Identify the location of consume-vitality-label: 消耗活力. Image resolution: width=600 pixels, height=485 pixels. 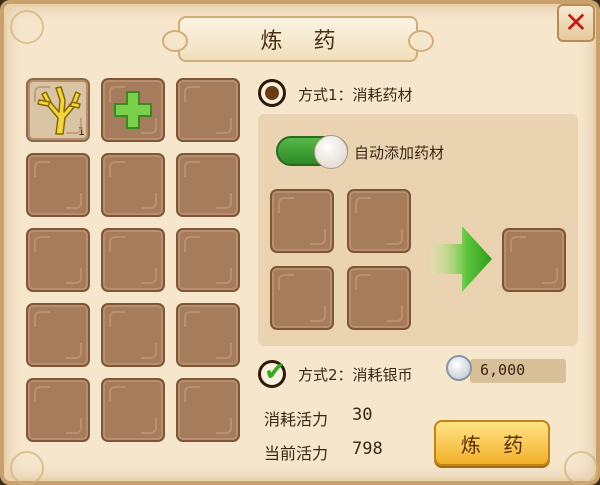
(296, 419).